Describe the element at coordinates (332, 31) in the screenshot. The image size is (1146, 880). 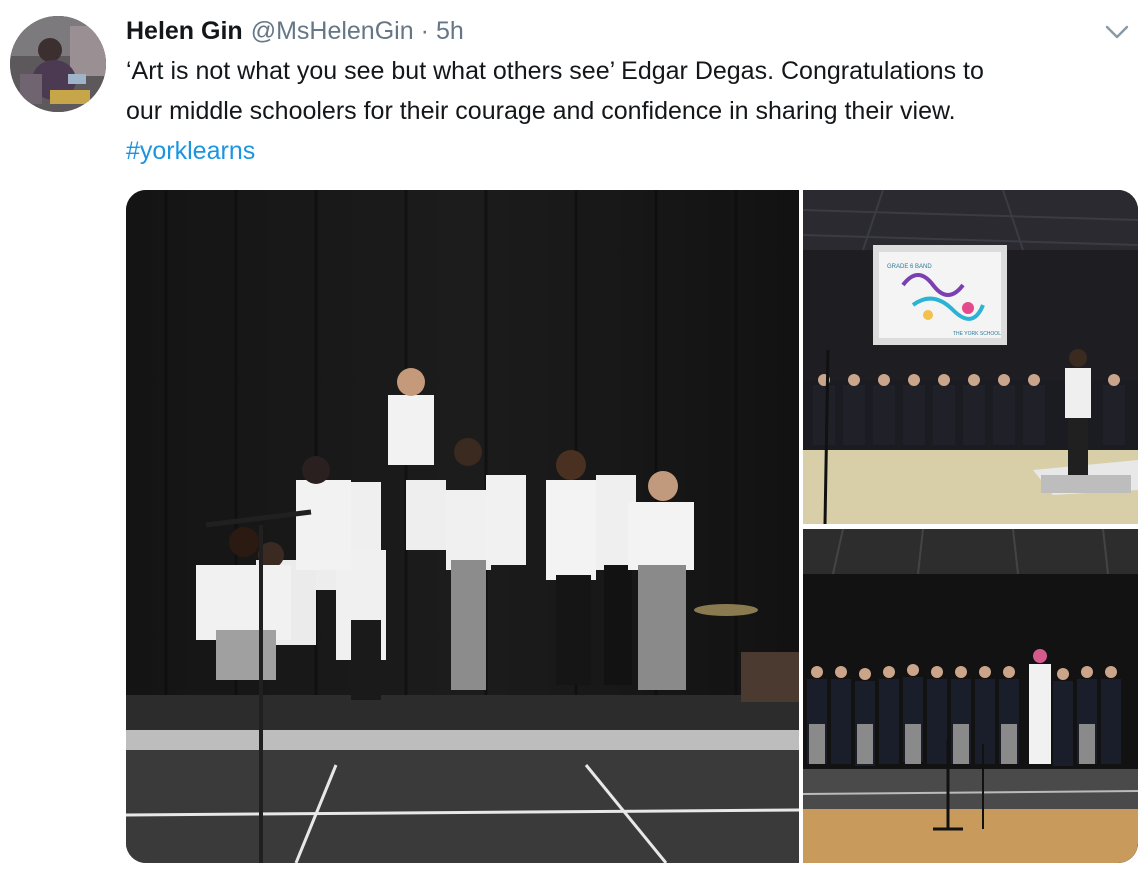
I see `author-handle: @MsHelenGin` at that location.